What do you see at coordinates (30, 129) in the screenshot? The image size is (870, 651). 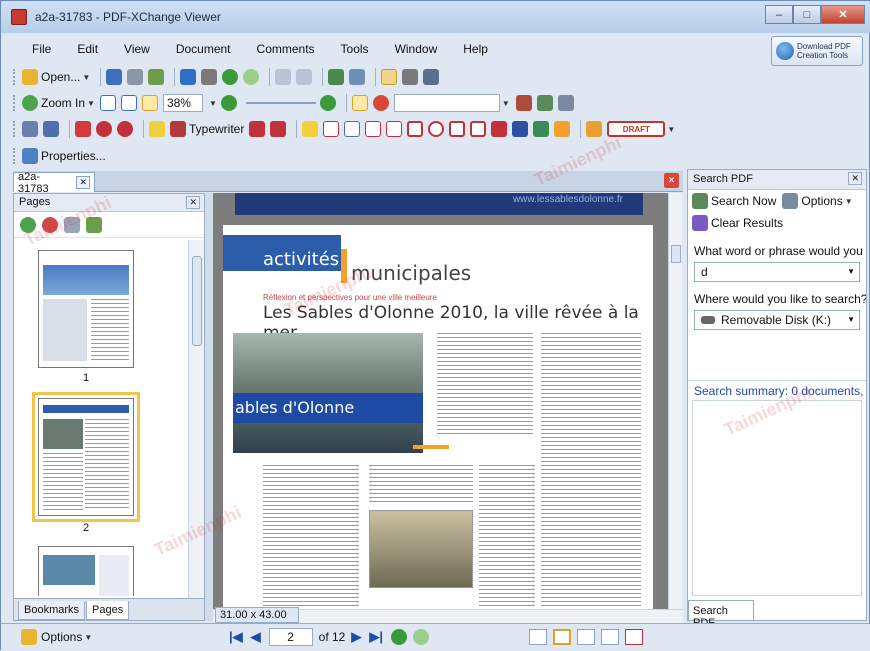 I see `stamp-tool-icon` at bounding box center [30, 129].